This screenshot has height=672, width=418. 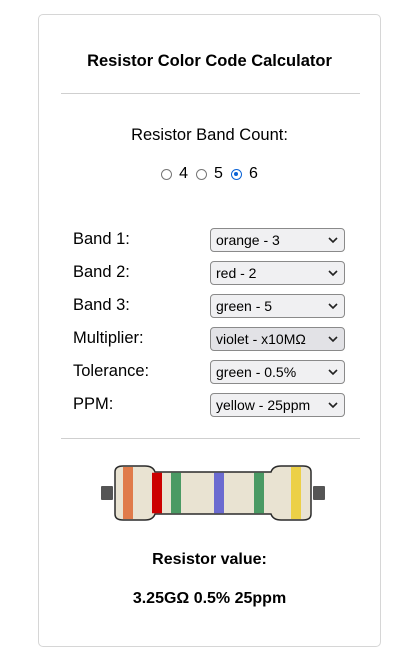 What do you see at coordinates (244, 306) in the screenshot?
I see `band-3-value: green - 5` at bounding box center [244, 306].